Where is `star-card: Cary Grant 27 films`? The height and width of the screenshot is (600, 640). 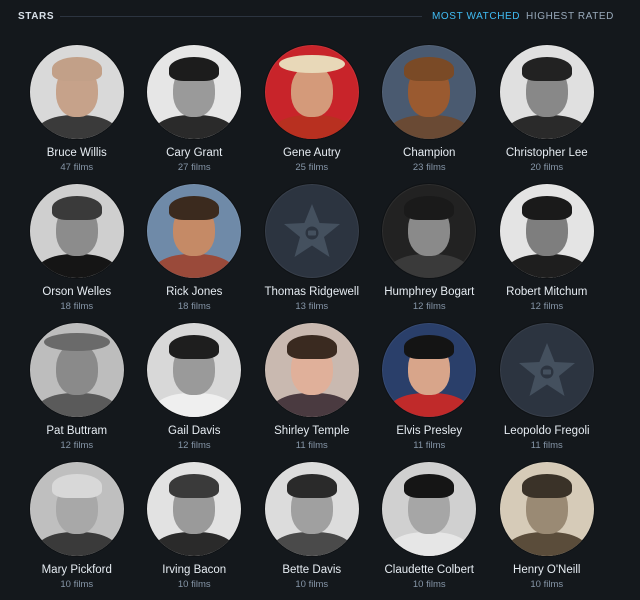 star-card: Cary Grant 27 films is located at coordinates (195, 113).